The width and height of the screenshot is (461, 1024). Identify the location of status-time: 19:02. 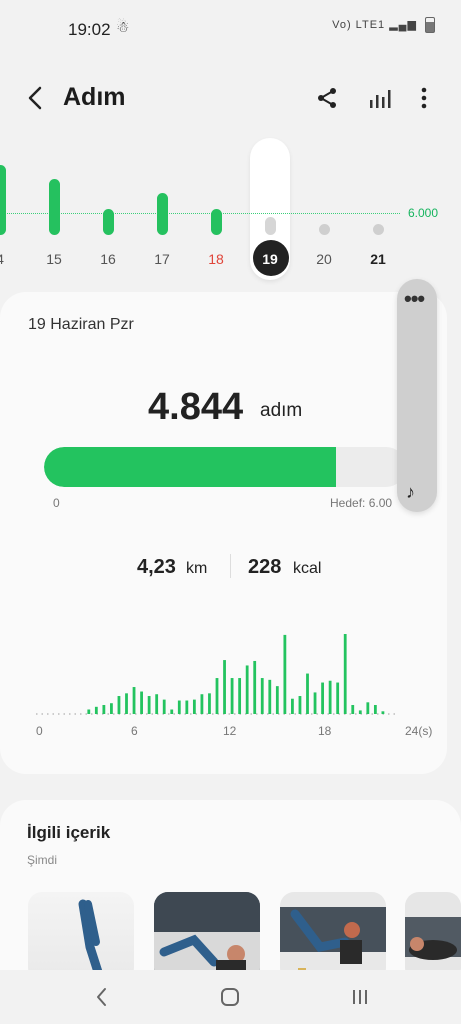
(89, 29).